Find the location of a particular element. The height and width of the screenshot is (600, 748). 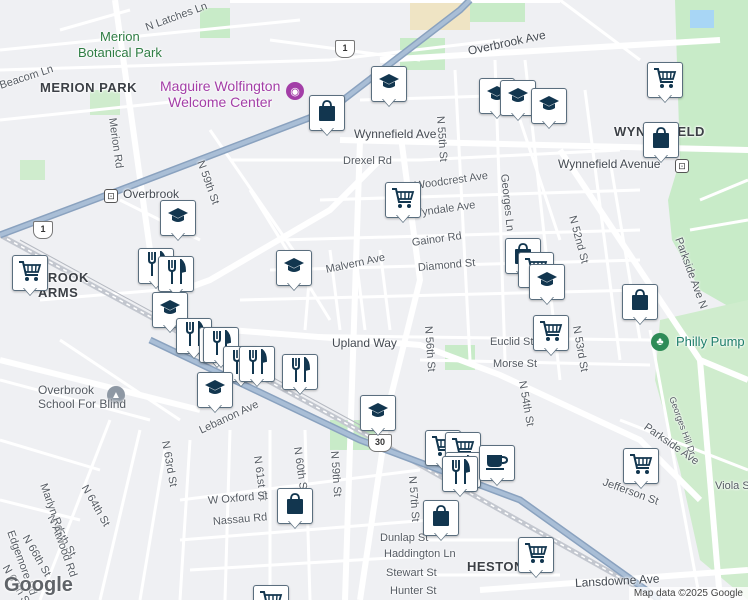

transit-label-overbrook: Overbrook is located at coordinates (151, 194).